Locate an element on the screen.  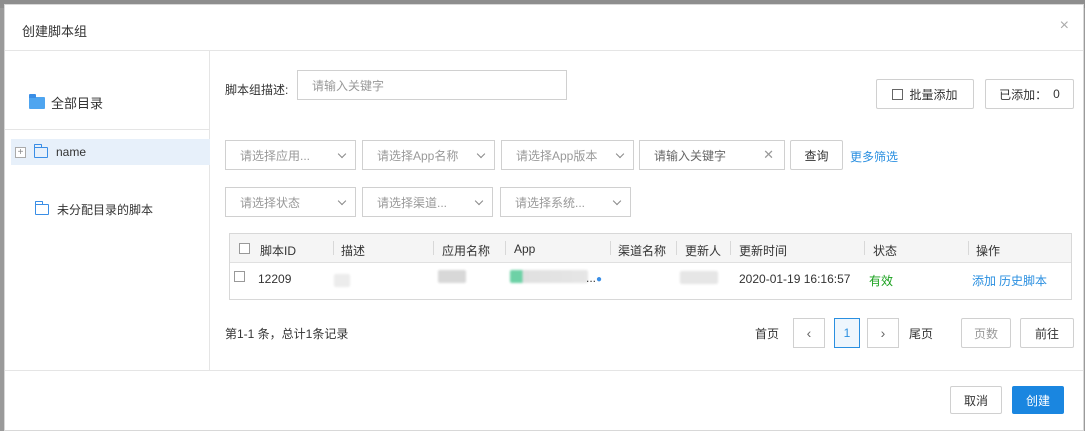
create-label: 创建 is located at coordinates (1037, 400).